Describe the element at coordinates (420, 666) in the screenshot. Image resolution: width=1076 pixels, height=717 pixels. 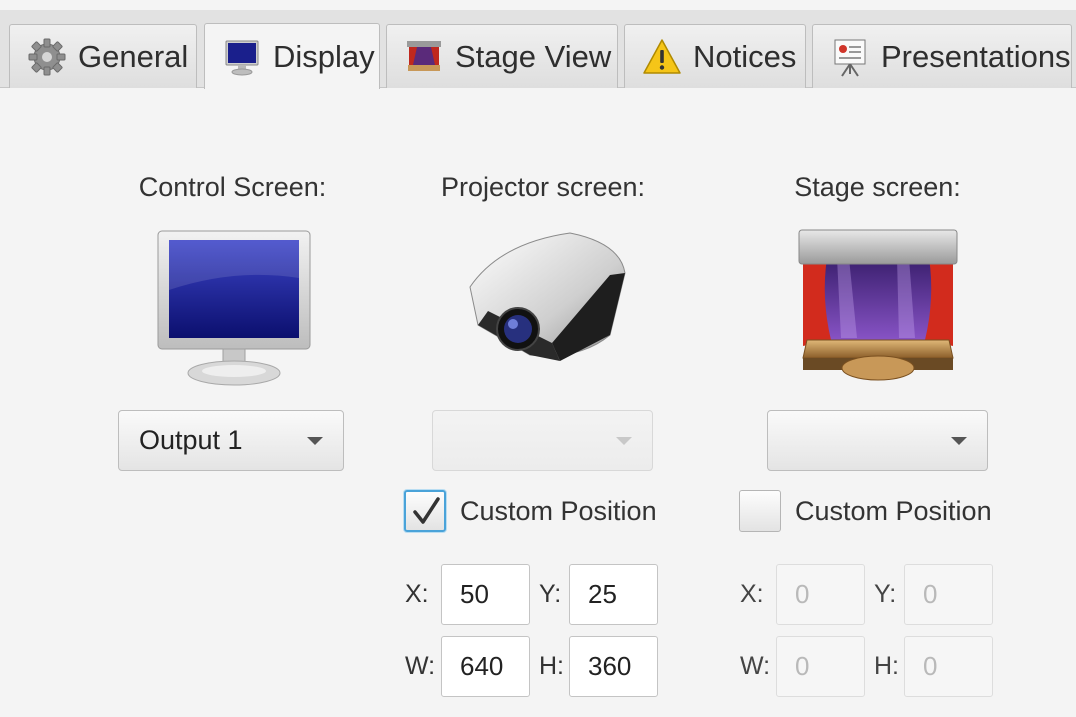
I see `projector-w-label: W:` at that location.